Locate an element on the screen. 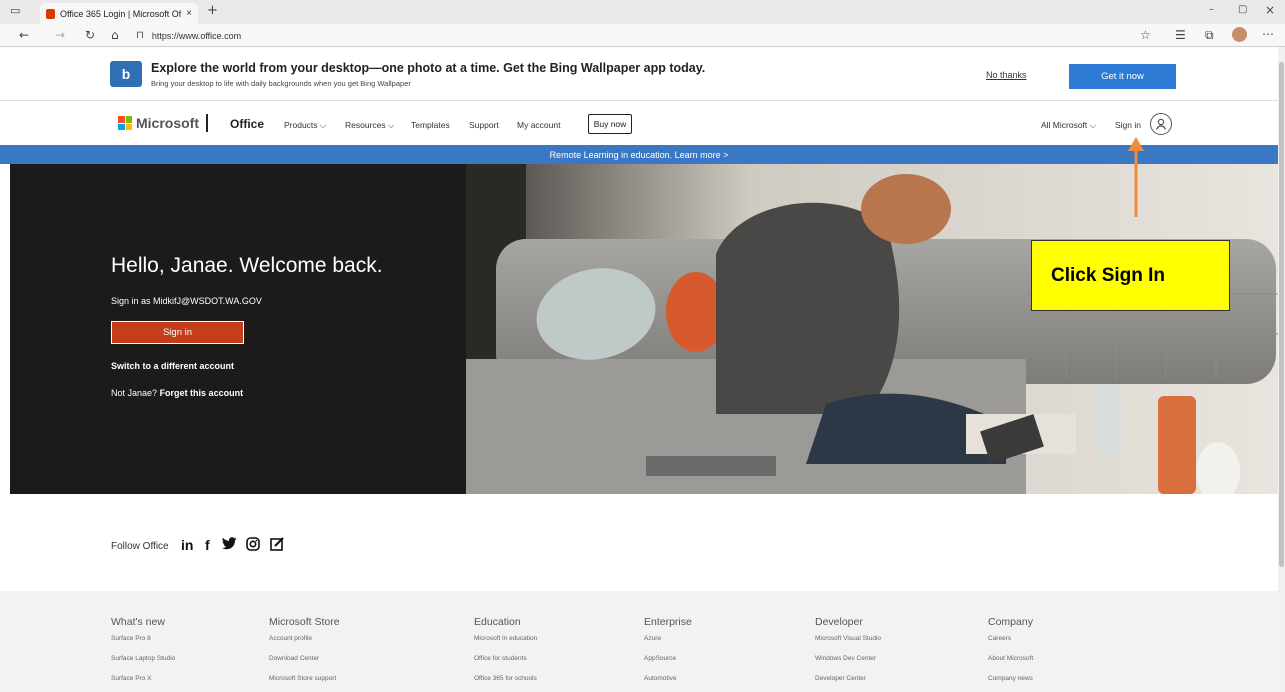  footer-link: Developer Center is located at coordinates (848, 678).